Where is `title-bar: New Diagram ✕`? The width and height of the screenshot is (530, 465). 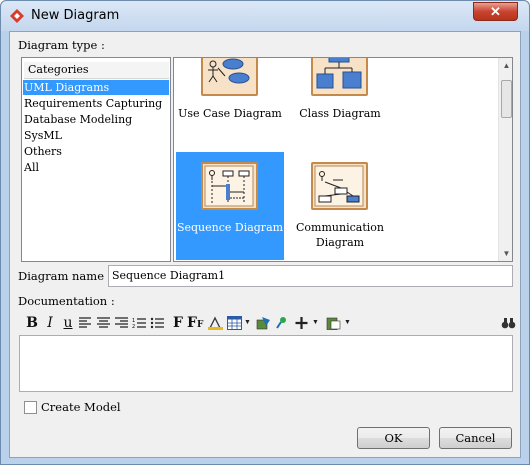 title-bar: New Diagram ✕ is located at coordinates (265, 16).